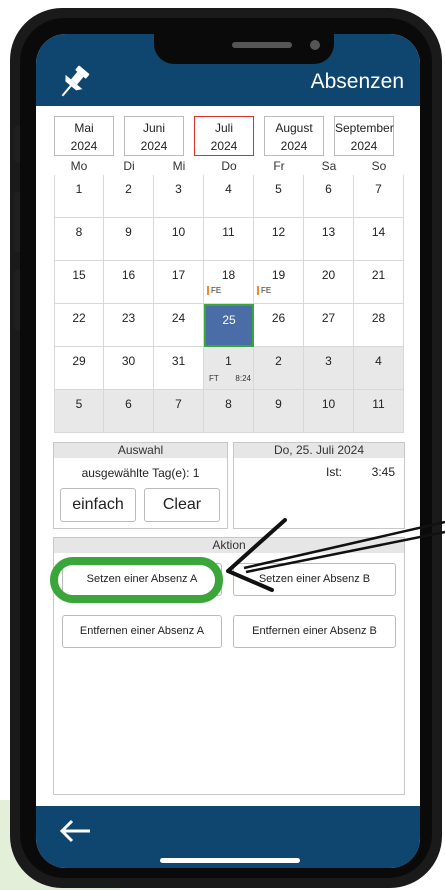  Describe the element at coordinates (229, 320) in the screenshot. I see `day-number: 25` at that location.